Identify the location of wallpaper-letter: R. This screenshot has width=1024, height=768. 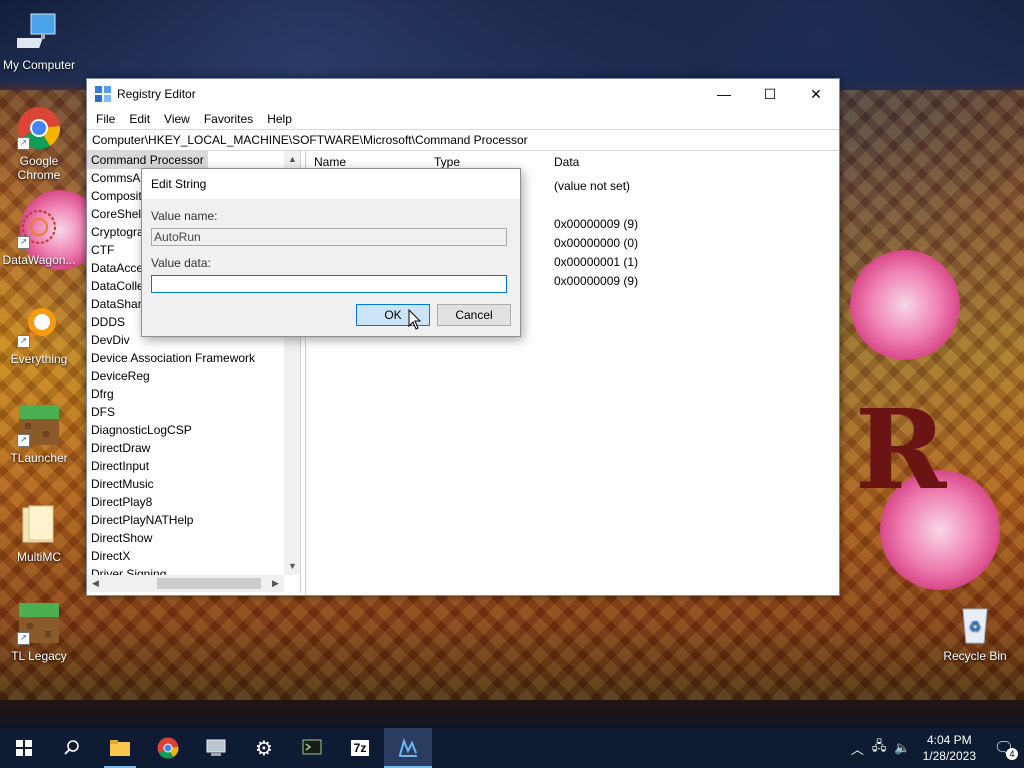
(901, 449).